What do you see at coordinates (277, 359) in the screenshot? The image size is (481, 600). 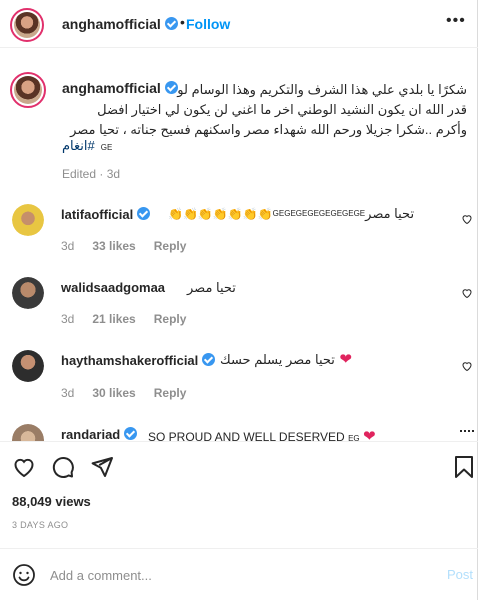 I see `comment-rtl-text: تحيا مصر يسلم حسك` at bounding box center [277, 359].